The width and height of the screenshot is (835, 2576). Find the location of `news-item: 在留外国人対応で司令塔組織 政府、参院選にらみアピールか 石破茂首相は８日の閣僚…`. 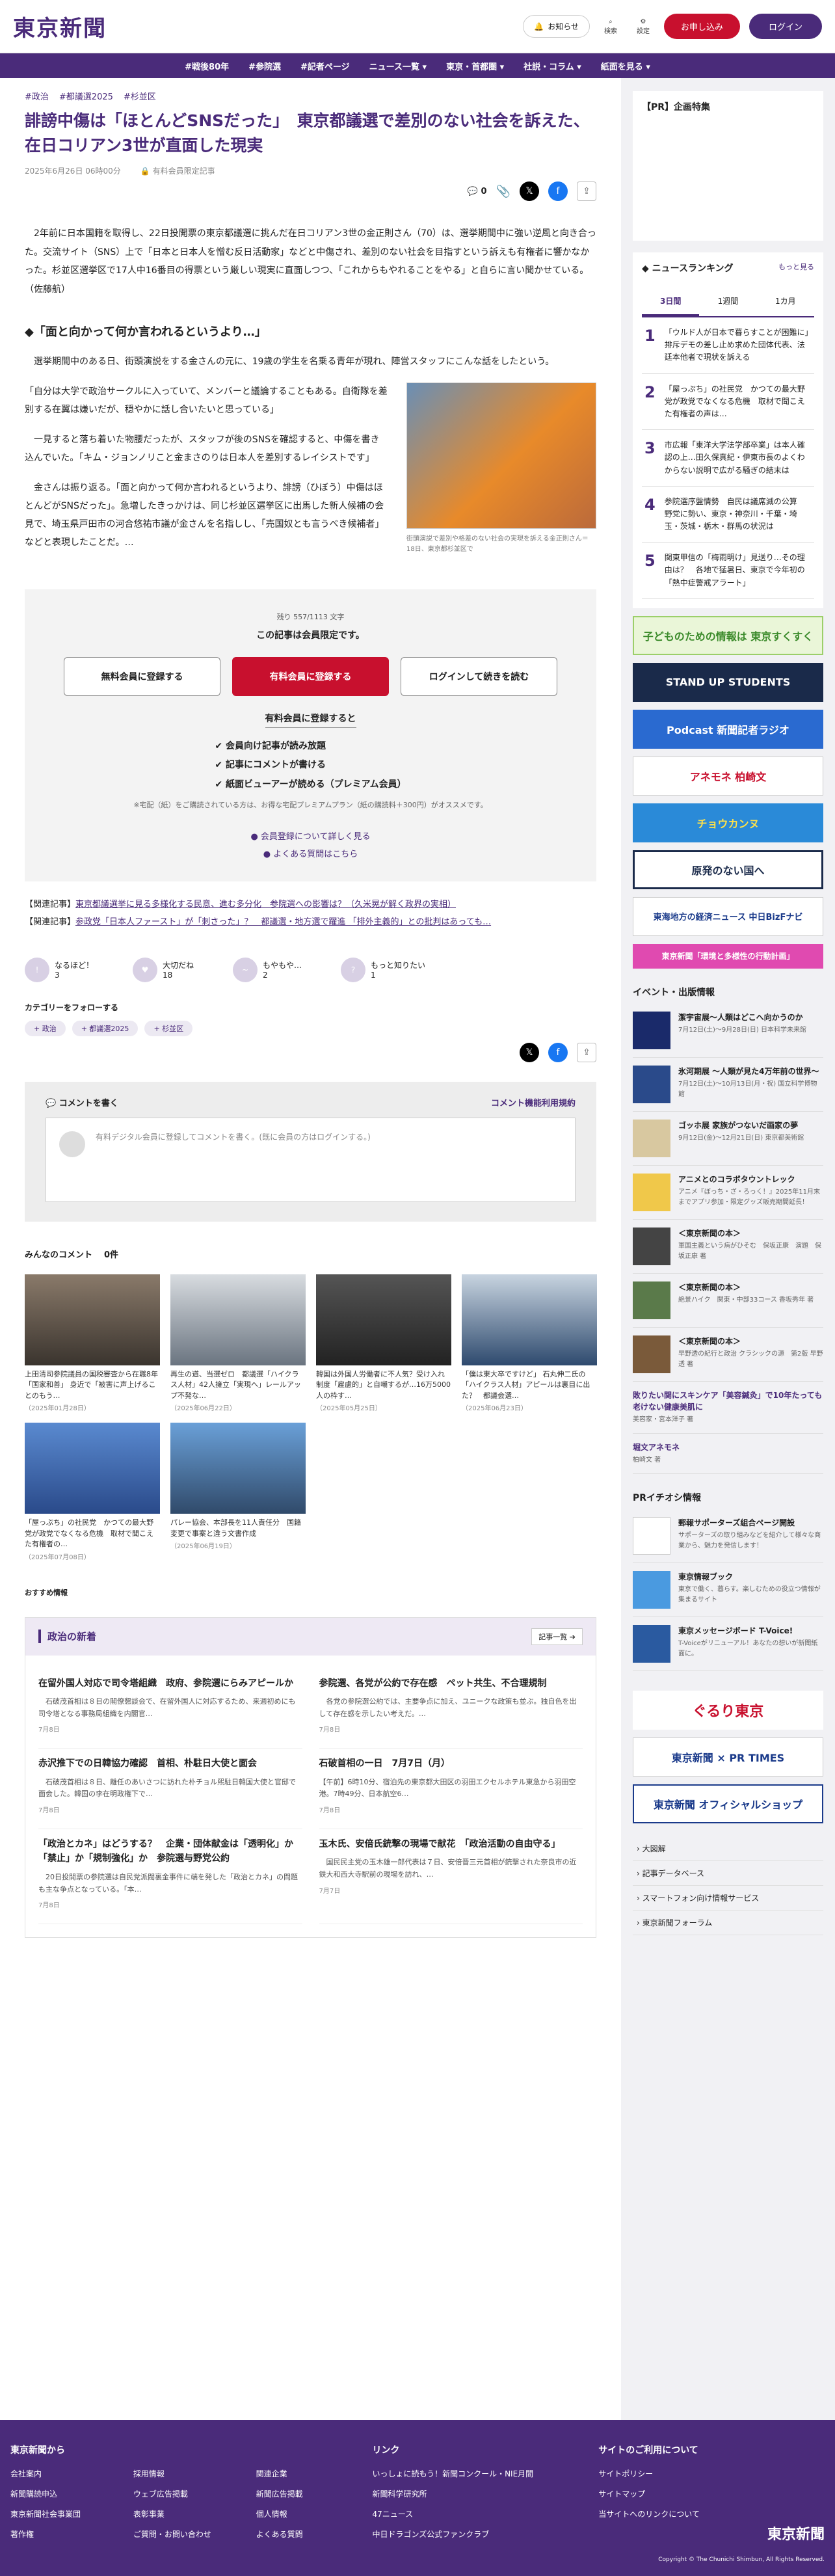

news-item: 在留外国人対応で司令塔組織 政府、参院選にらみアピールか 石破茂首相は８日の閣僚… is located at coordinates (170, 1709).